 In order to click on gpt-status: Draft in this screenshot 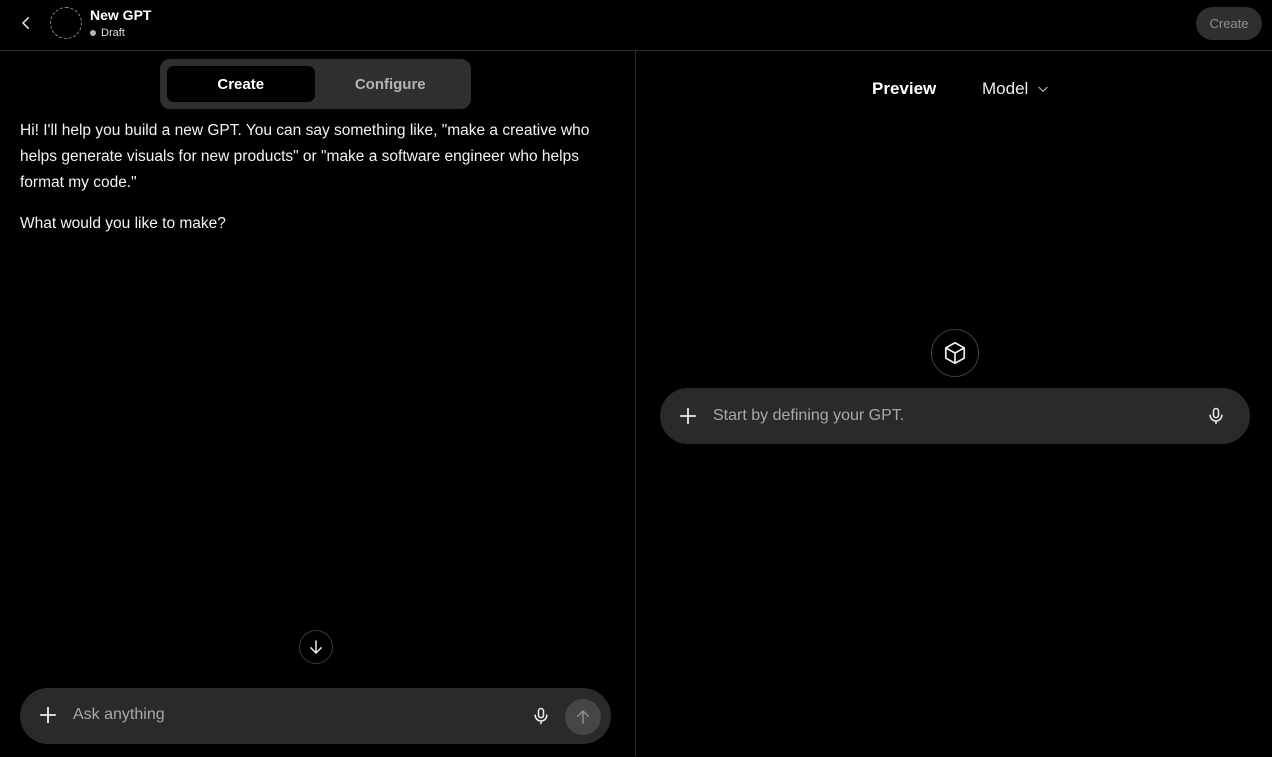, I will do `click(107, 33)`.